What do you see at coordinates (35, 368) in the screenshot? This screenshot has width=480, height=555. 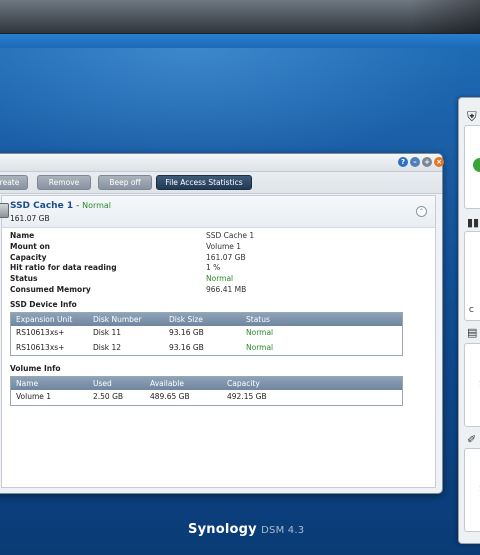 I see `volume-info-title: Volume Info` at bounding box center [35, 368].